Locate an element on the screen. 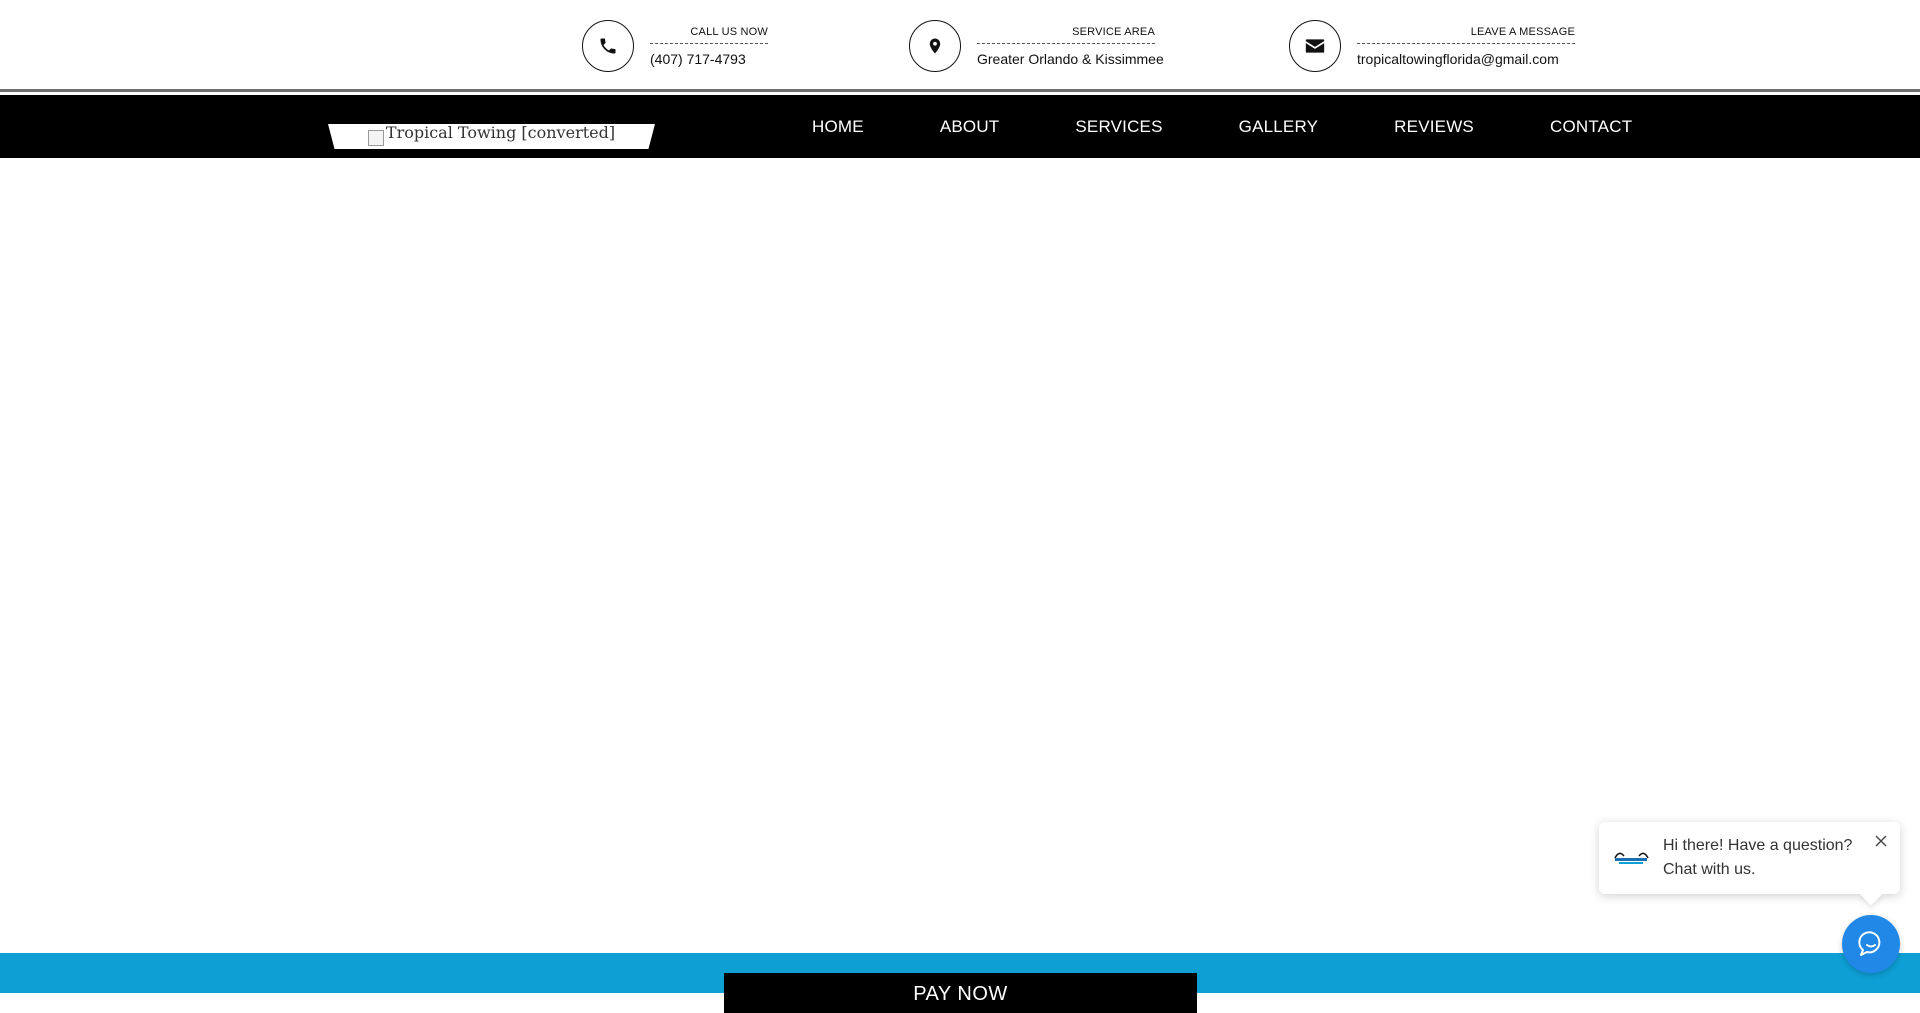 This screenshot has width=1920, height=1013. chat-launcher-button is located at coordinates (1871, 944).